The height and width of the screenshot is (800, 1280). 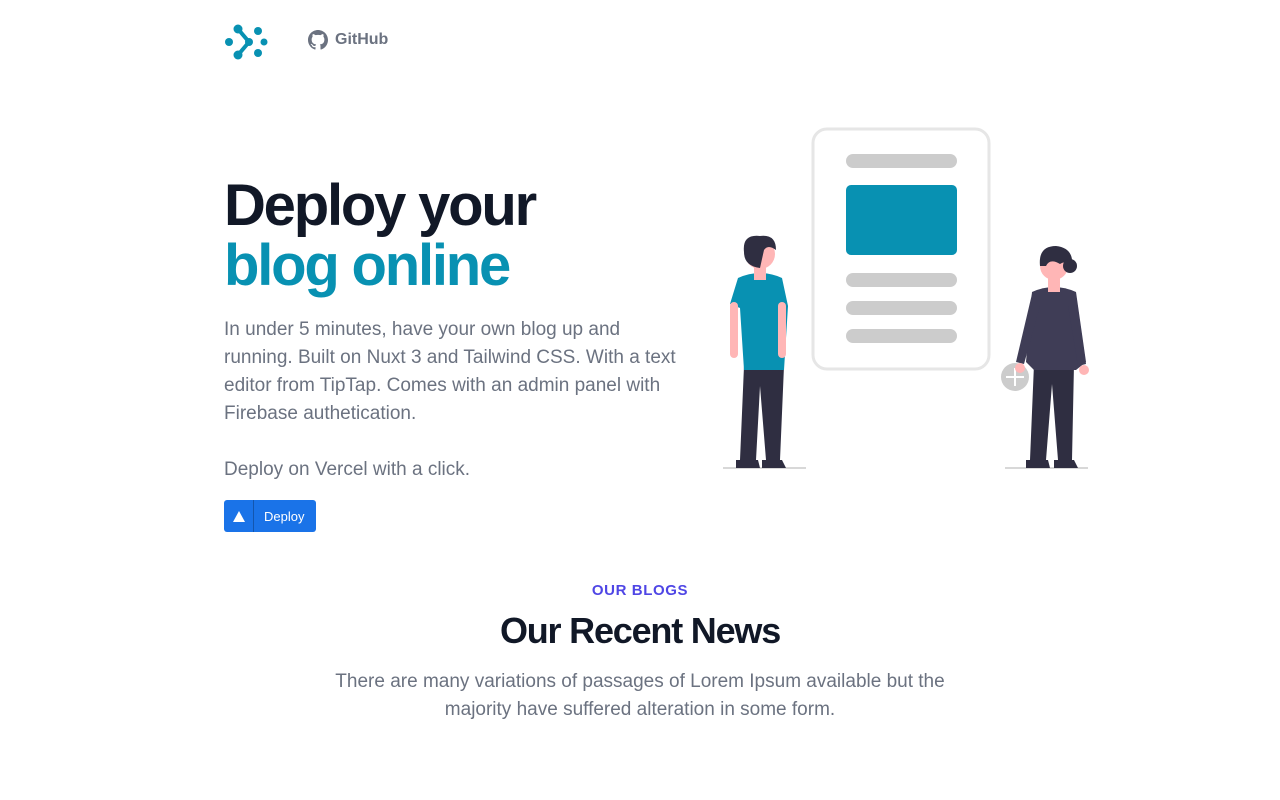 I want to click on dots-chevron-logo-icon, so click(x=246, y=42).